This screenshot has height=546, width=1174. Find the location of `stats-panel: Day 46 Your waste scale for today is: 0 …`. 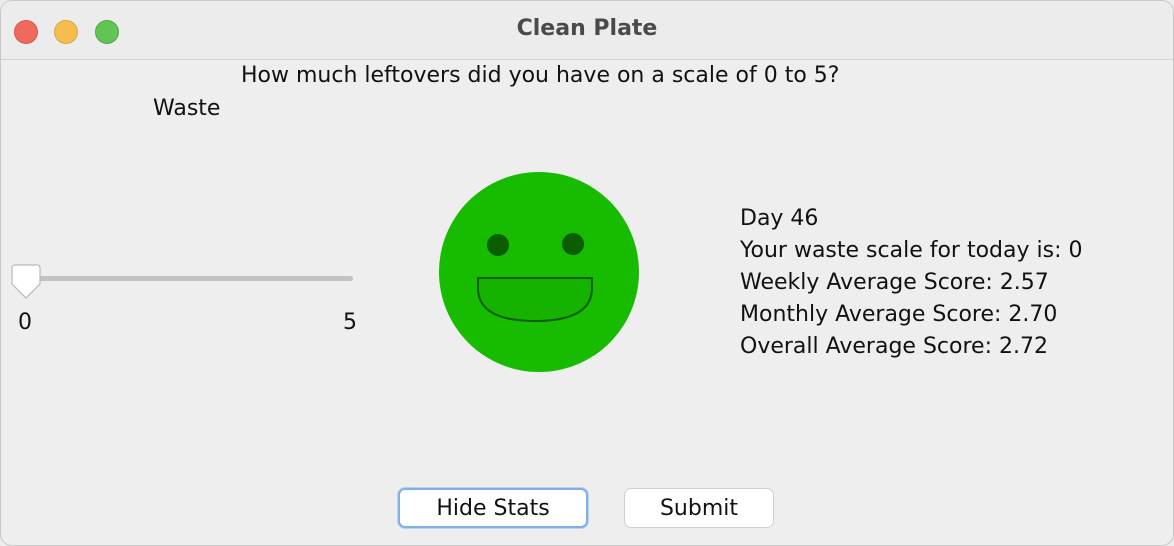

stats-panel: Day 46 Your waste scale for today is: 0 … is located at coordinates (911, 283).